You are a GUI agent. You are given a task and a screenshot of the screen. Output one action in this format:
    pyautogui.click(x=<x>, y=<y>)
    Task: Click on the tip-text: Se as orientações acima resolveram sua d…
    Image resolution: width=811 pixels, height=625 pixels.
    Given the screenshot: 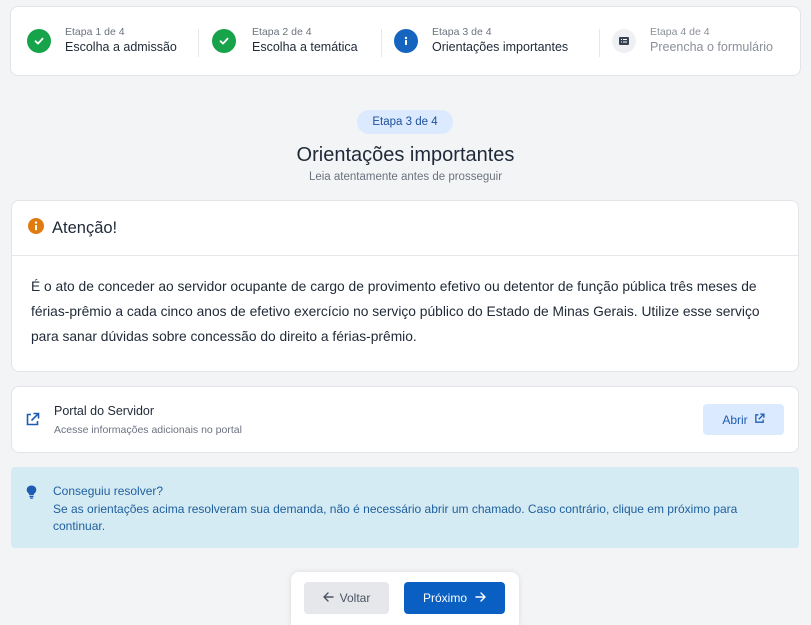 What is the action you would take?
    pyautogui.click(x=395, y=517)
    